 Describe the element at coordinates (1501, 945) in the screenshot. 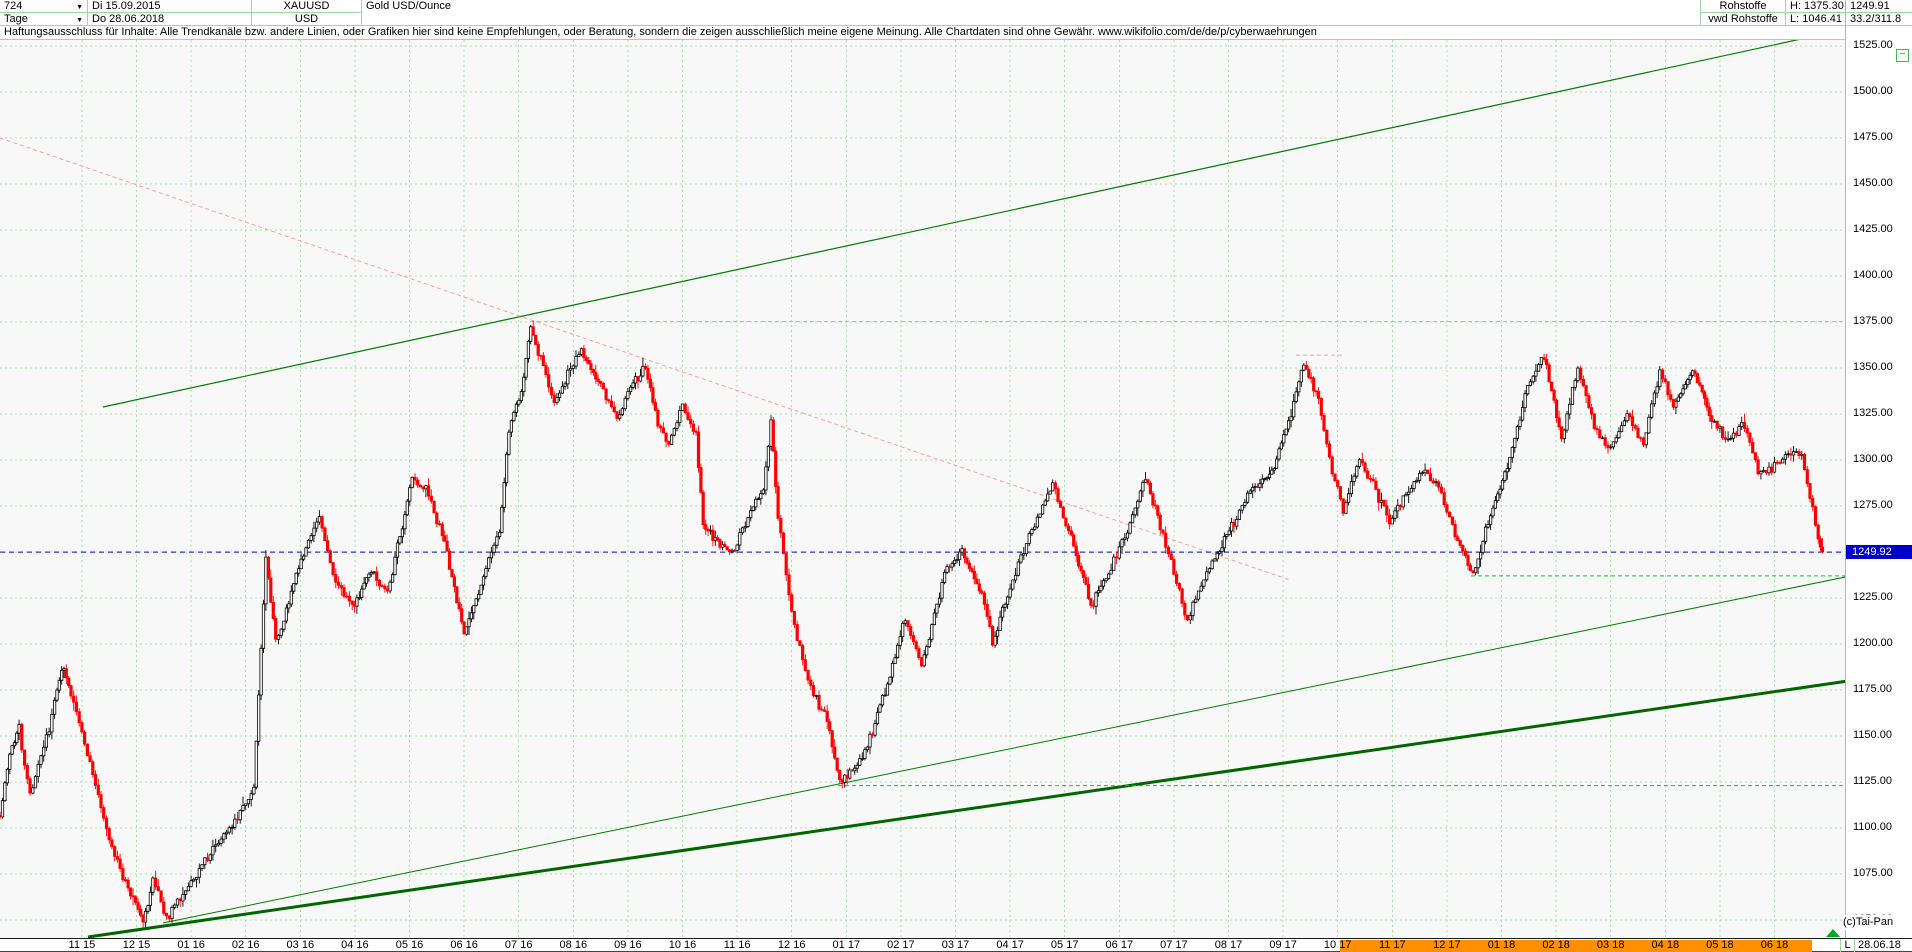

I see `date-axis-label: 01 18` at that location.